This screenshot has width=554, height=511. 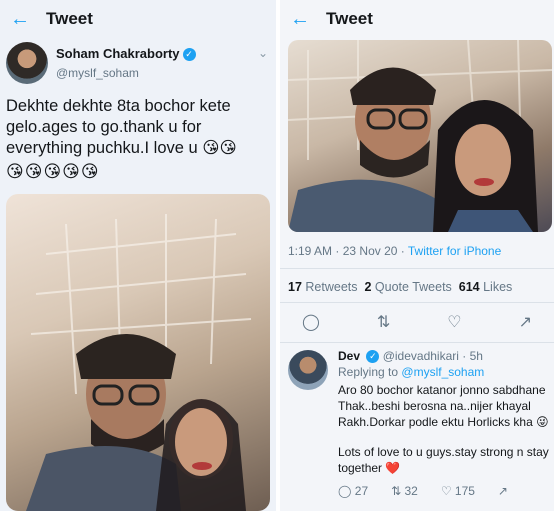 I want to click on retweets-stat: 17 Retweets, so click(x=323, y=287).